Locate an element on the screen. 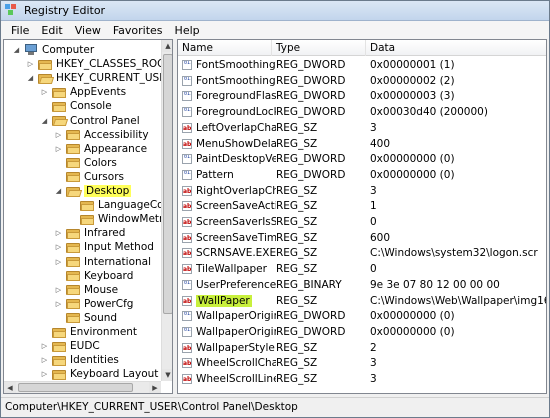 The image size is (550, 418). tree-item: Console is located at coordinates (76, 106).